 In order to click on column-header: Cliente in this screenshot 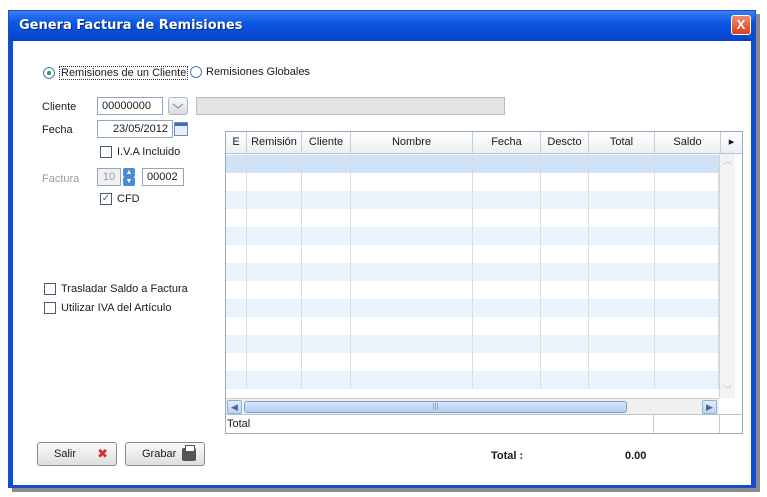, I will do `click(326, 142)`.